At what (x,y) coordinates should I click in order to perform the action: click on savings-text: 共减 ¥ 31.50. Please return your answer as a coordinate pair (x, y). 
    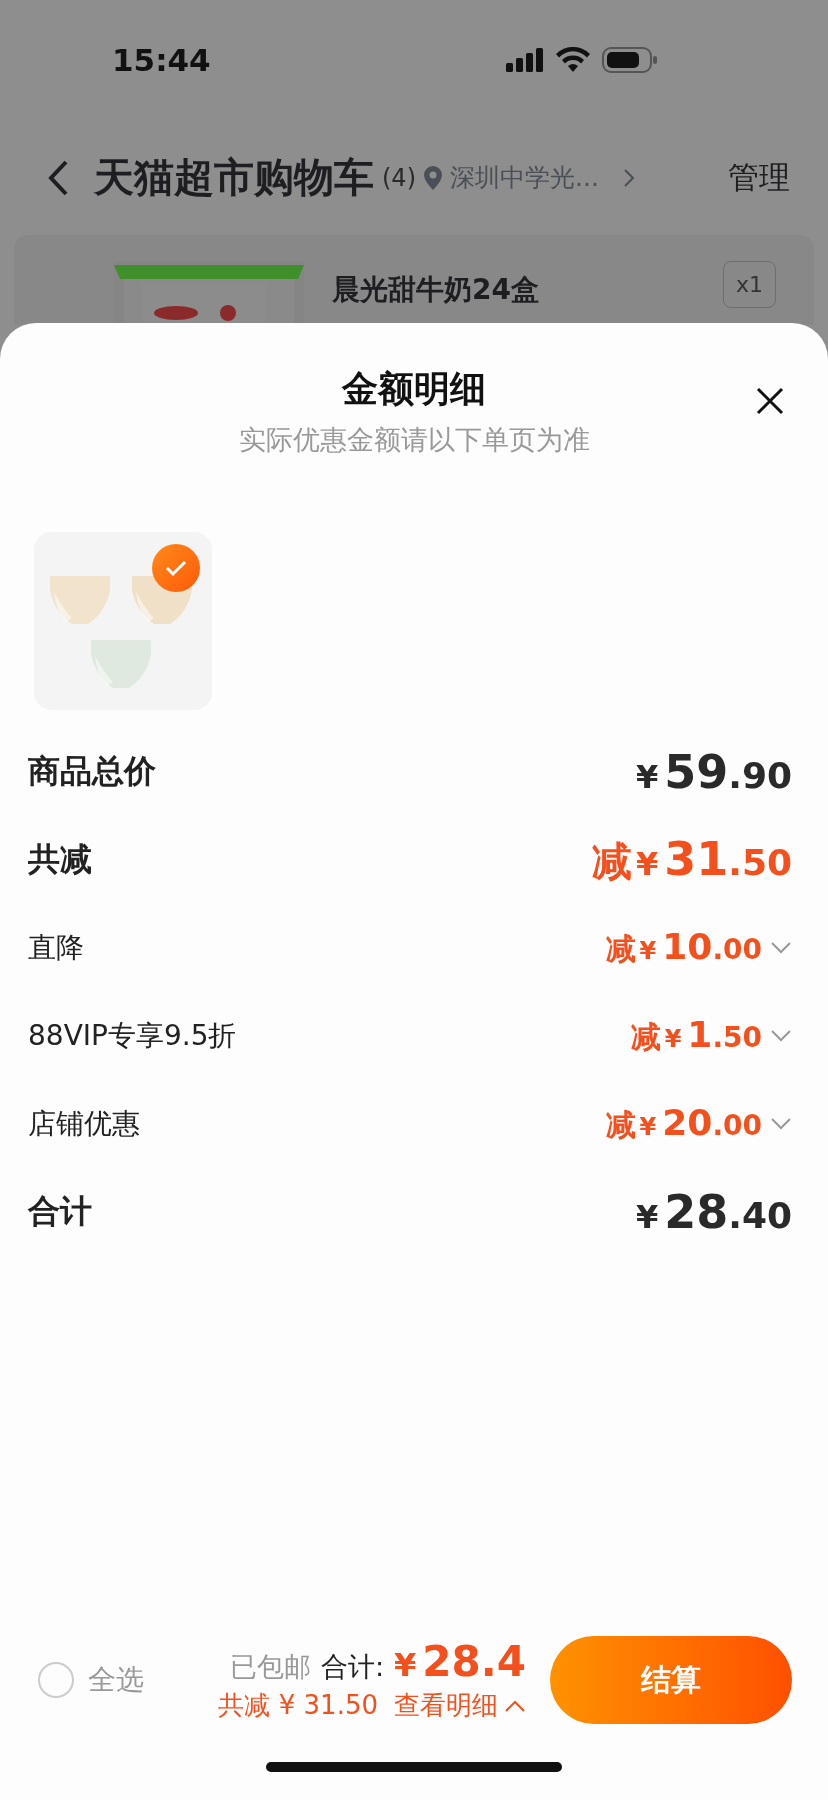
    Looking at the image, I should click on (298, 1705).